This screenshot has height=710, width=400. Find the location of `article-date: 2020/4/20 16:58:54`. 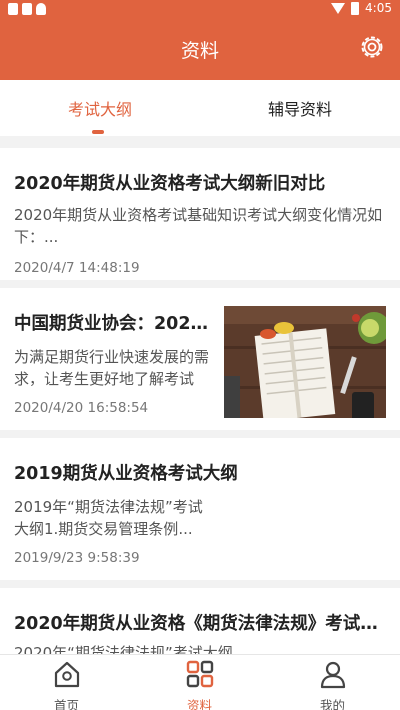

article-date: 2020/4/20 16:58:54 is located at coordinates (81, 408).